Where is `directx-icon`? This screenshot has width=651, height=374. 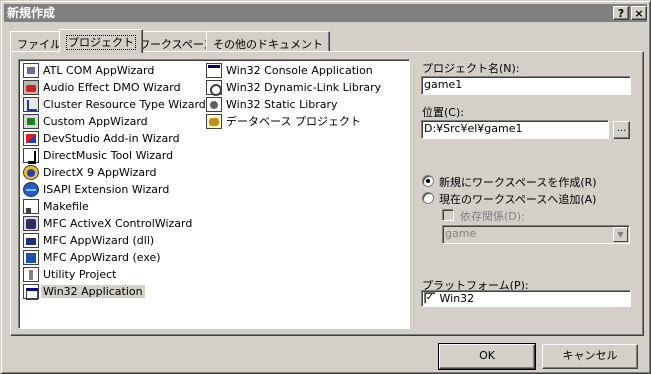
directx-icon is located at coordinates (31, 172).